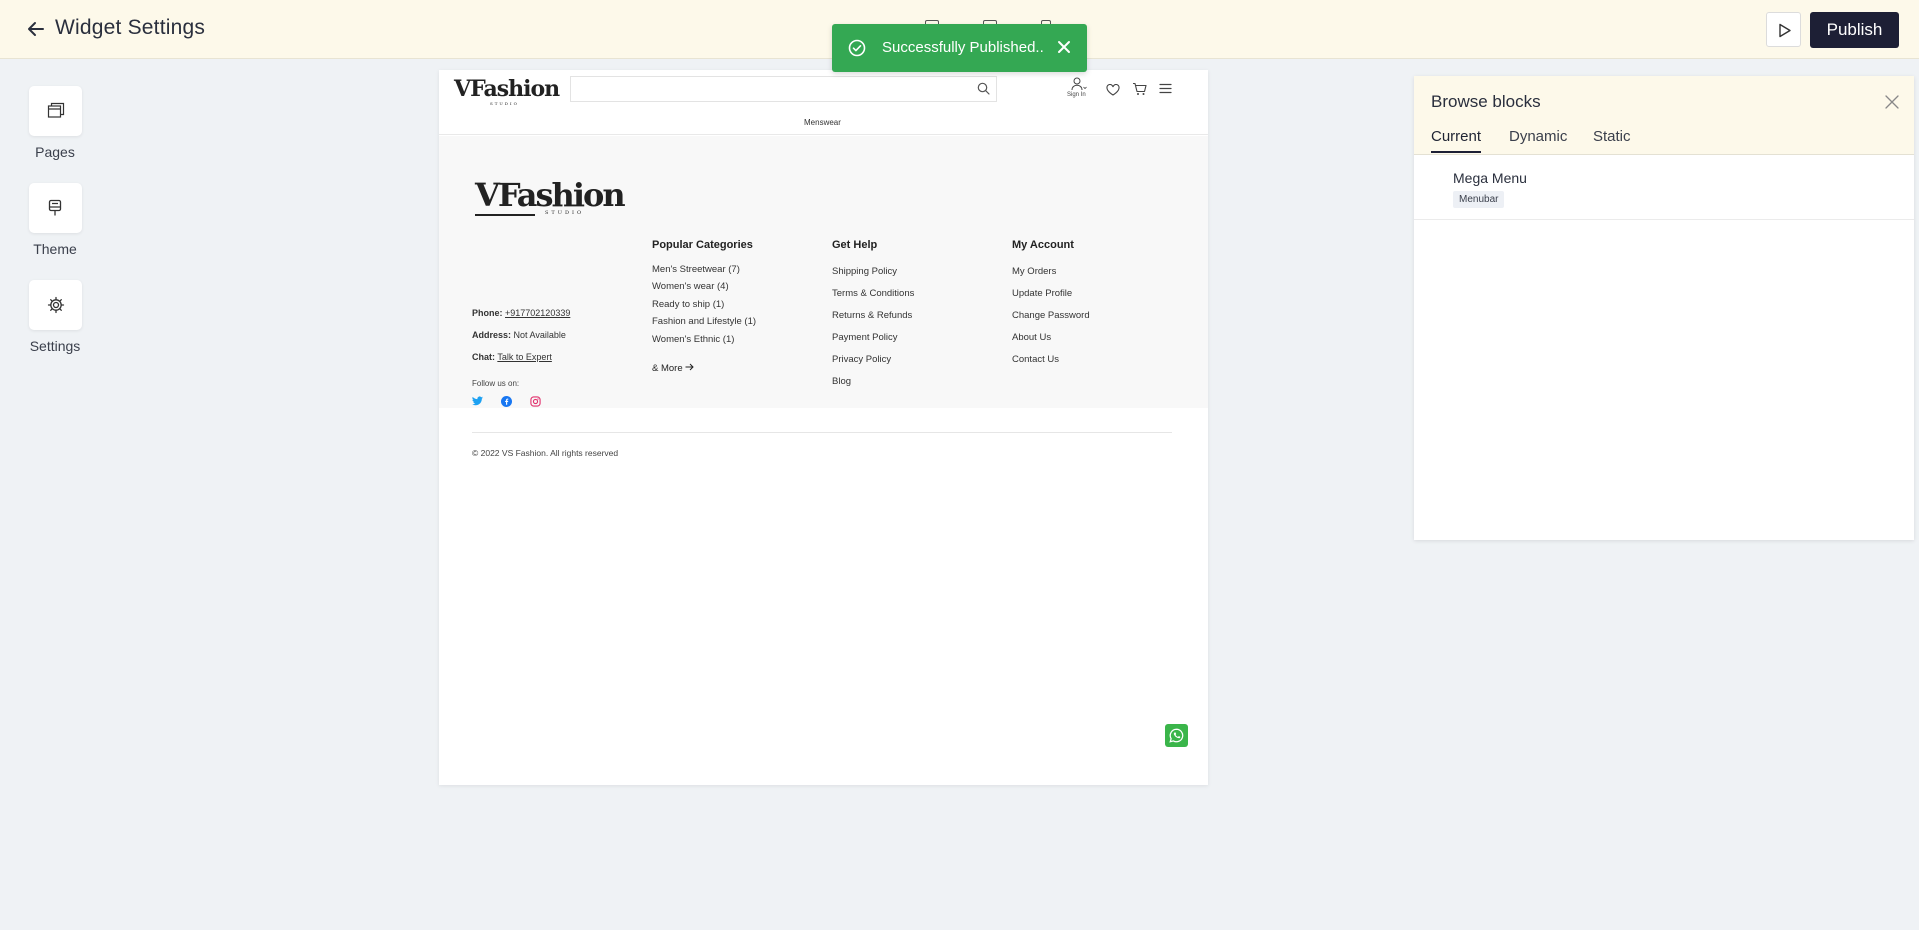 This screenshot has height=930, width=1919. Describe the element at coordinates (1034, 271) in the screenshot. I see `footer-link: My Orders` at that location.